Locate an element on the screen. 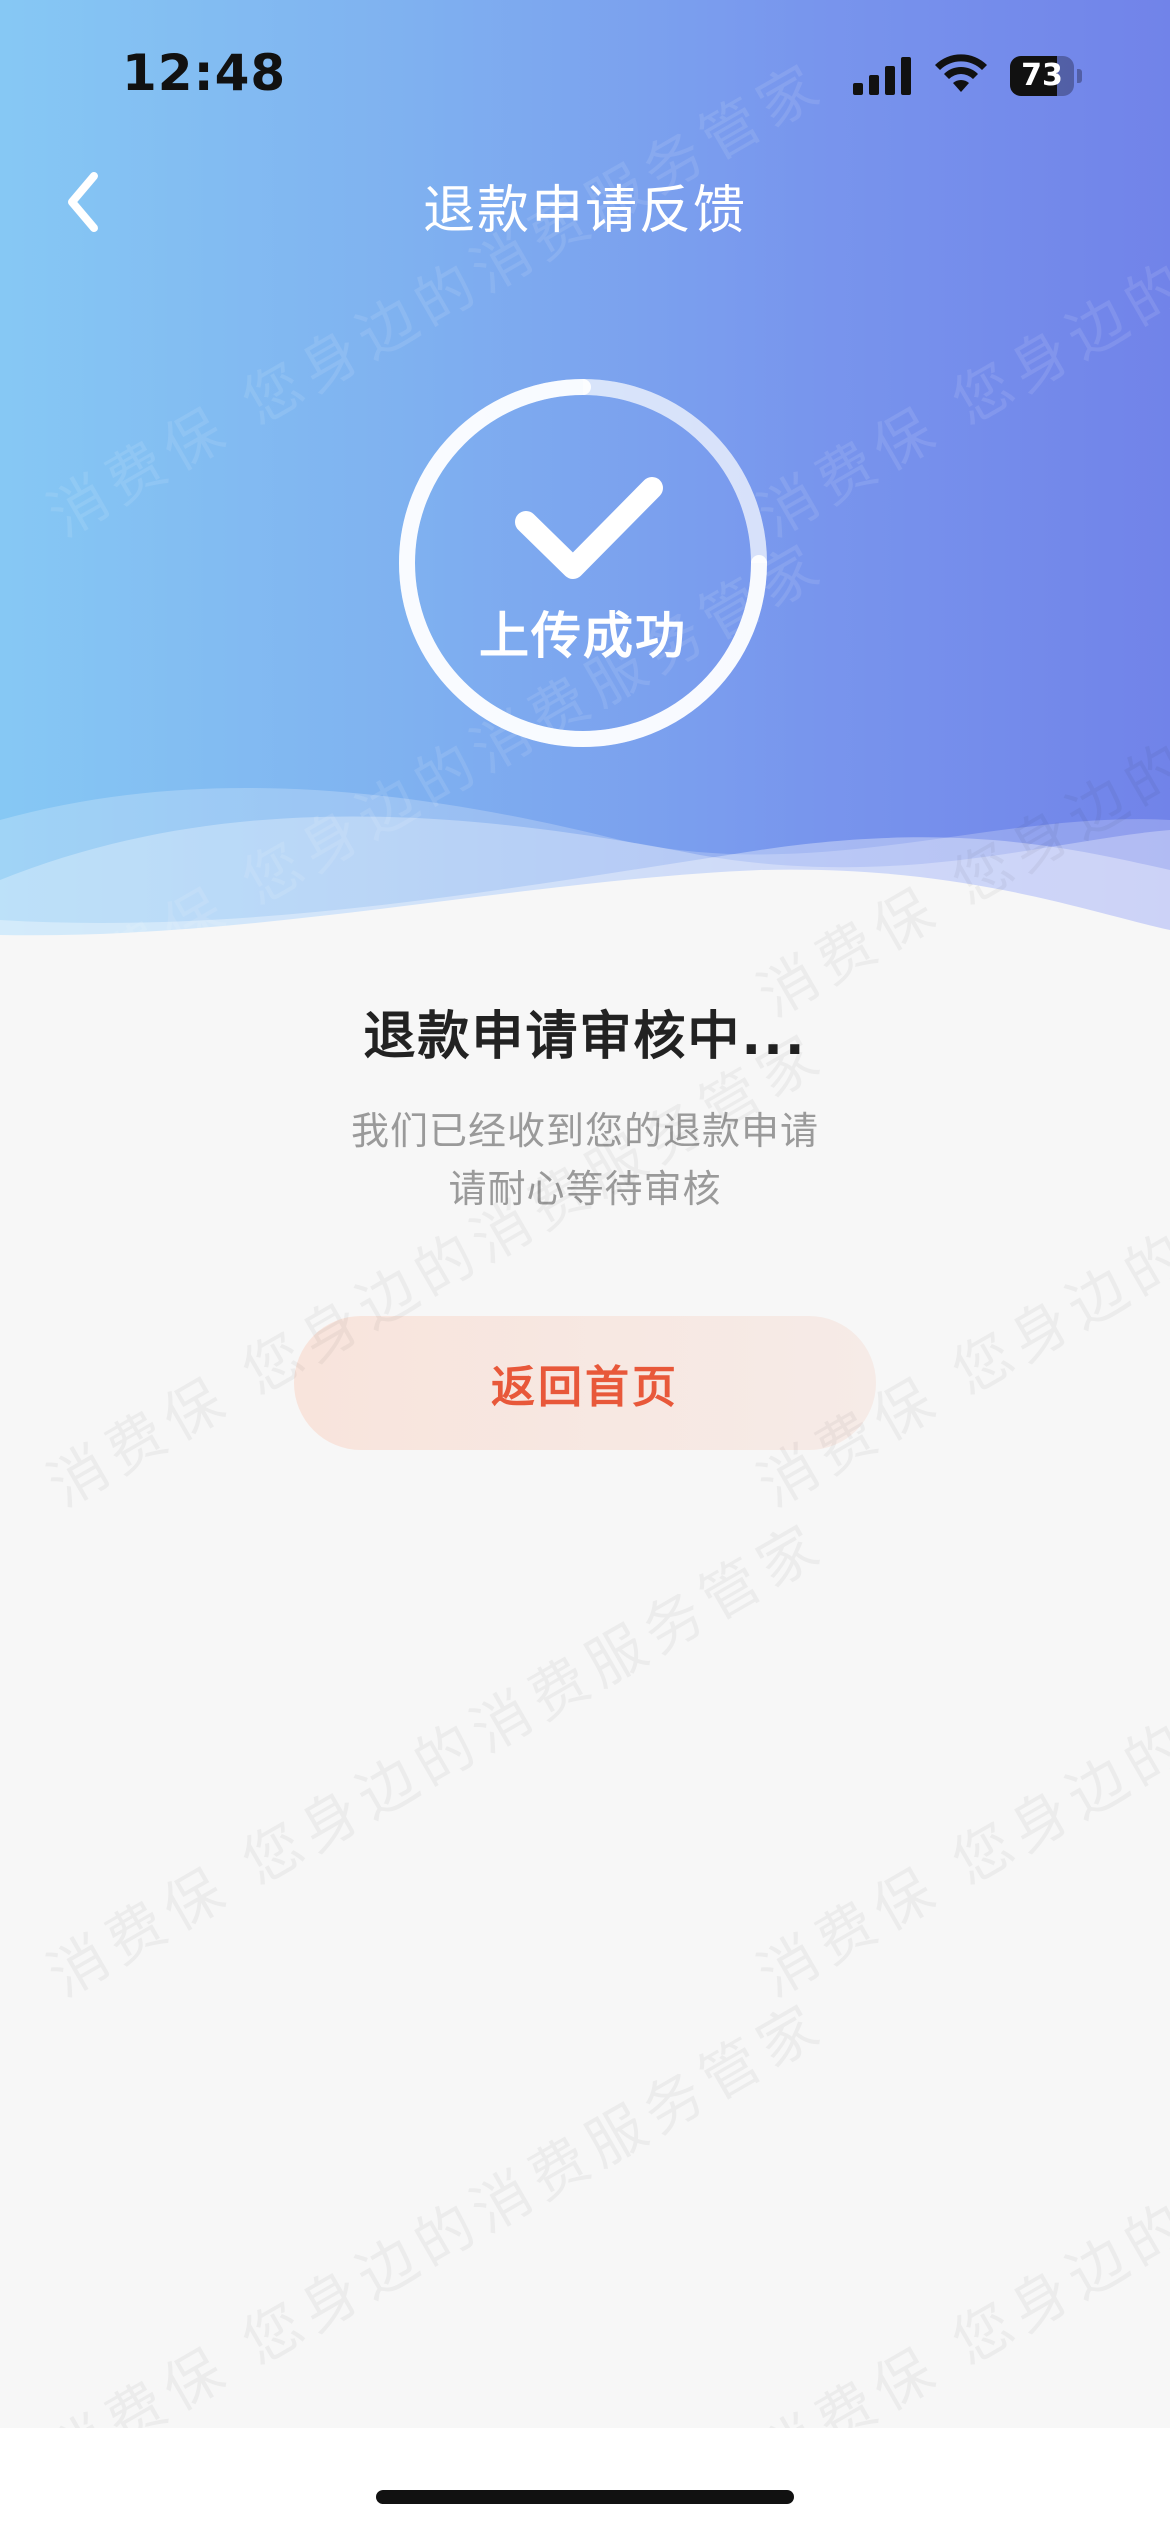 Image resolution: width=1170 pixels, height=2532 pixels. review-status-desc-line2: 请耐心等待审核 is located at coordinates (585, 1189).